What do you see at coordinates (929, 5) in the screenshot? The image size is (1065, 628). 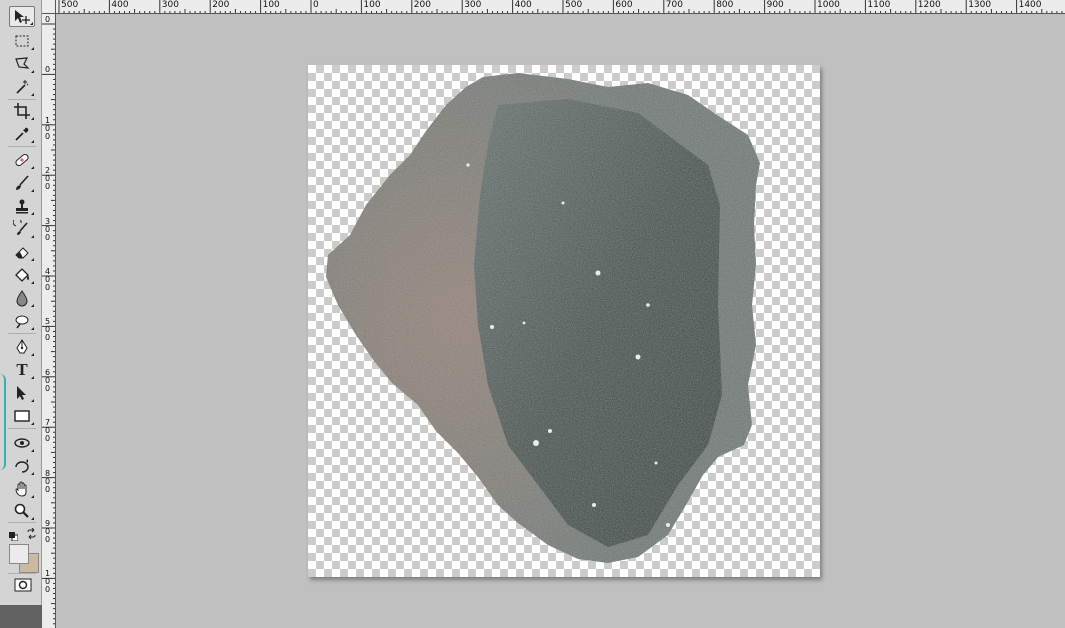 I see `ruler-label: 1200` at bounding box center [929, 5].